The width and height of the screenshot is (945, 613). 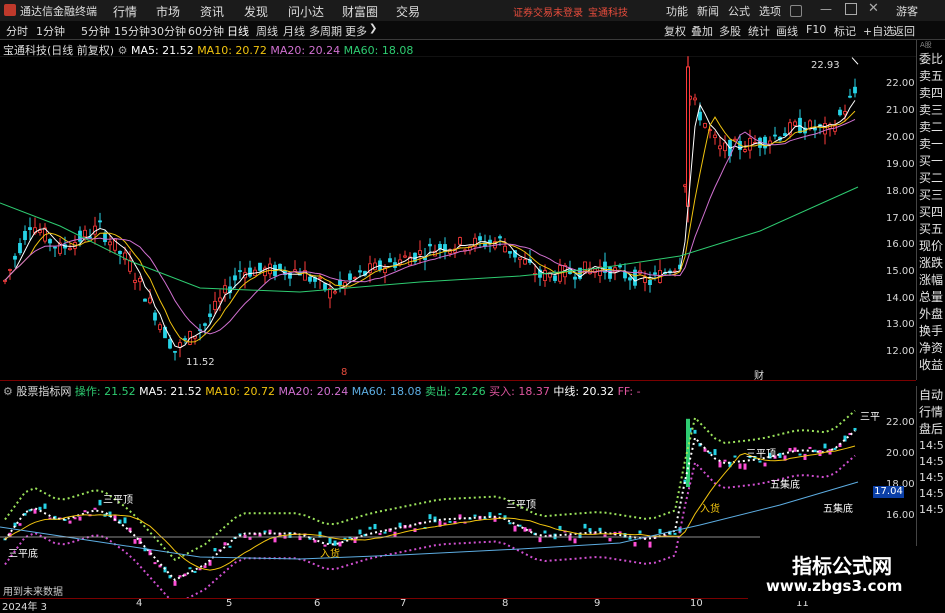 What do you see at coordinates (931, 92) in the screenshot?
I see `sidebar-item: 卖四` at bounding box center [931, 92].